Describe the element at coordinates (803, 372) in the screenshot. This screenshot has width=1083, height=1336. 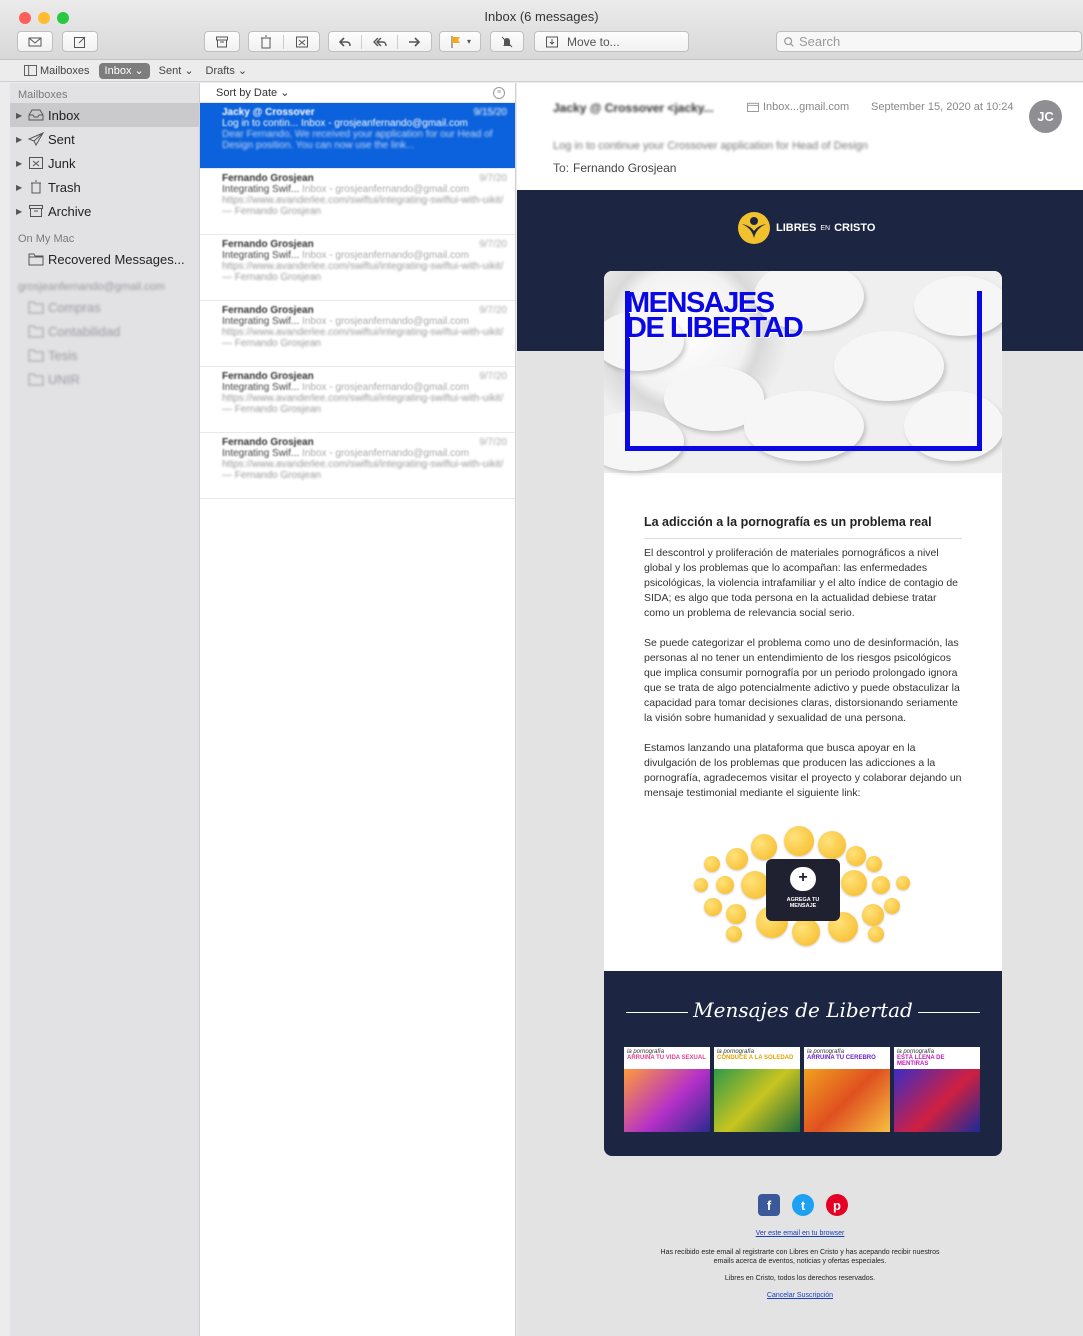
I see `hero-banner: MENSAJES DE LIBERTAD` at that location.